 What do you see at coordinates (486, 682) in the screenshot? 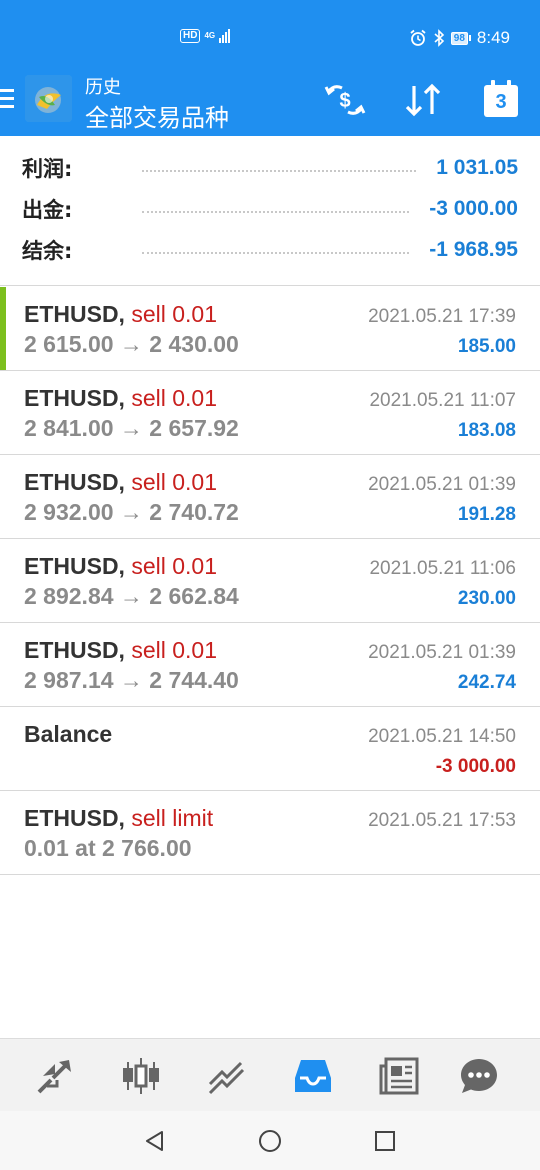
I see `deal-profit: 242.74` at bounding box center [486, 682].